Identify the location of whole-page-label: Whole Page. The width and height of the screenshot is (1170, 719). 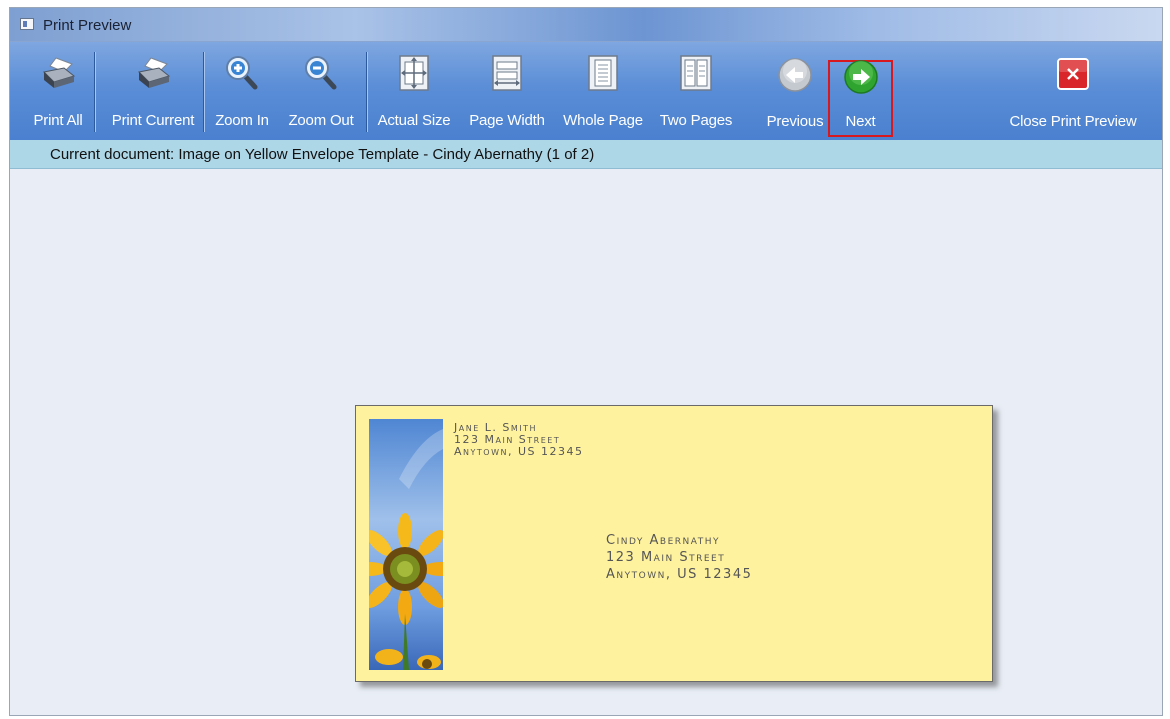
(603, 120).